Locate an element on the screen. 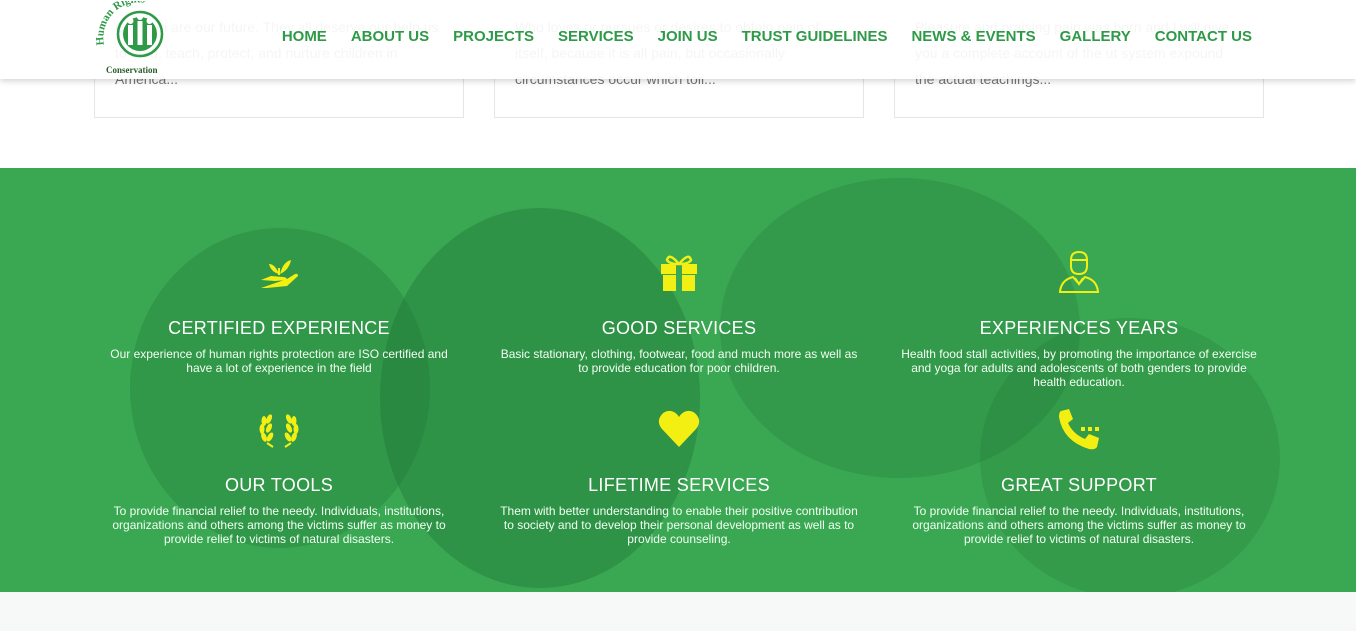 The image size is (1356, 631). doctor-icon is located at coordinates (1079, 271).